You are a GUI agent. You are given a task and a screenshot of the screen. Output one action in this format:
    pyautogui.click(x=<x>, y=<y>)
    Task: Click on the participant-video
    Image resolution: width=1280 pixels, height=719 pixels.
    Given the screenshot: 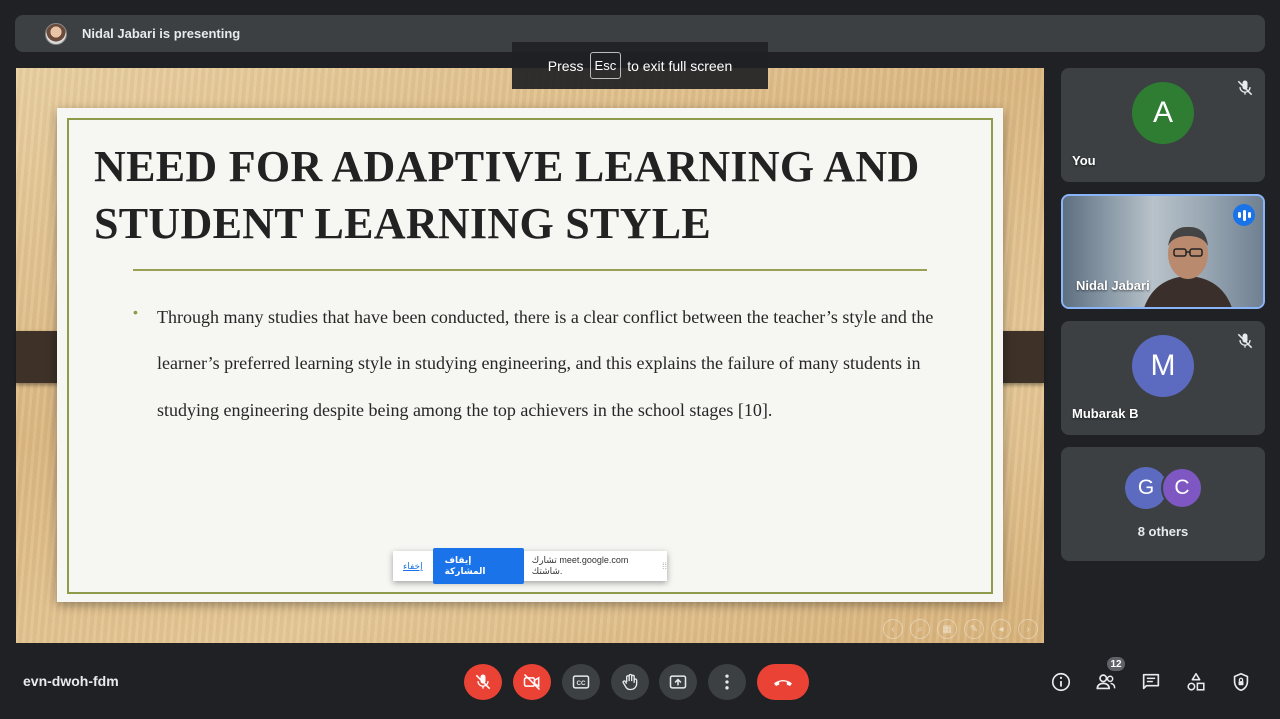 What is the action you would take?
    pyautogui.click(x=1188, y=266)
    